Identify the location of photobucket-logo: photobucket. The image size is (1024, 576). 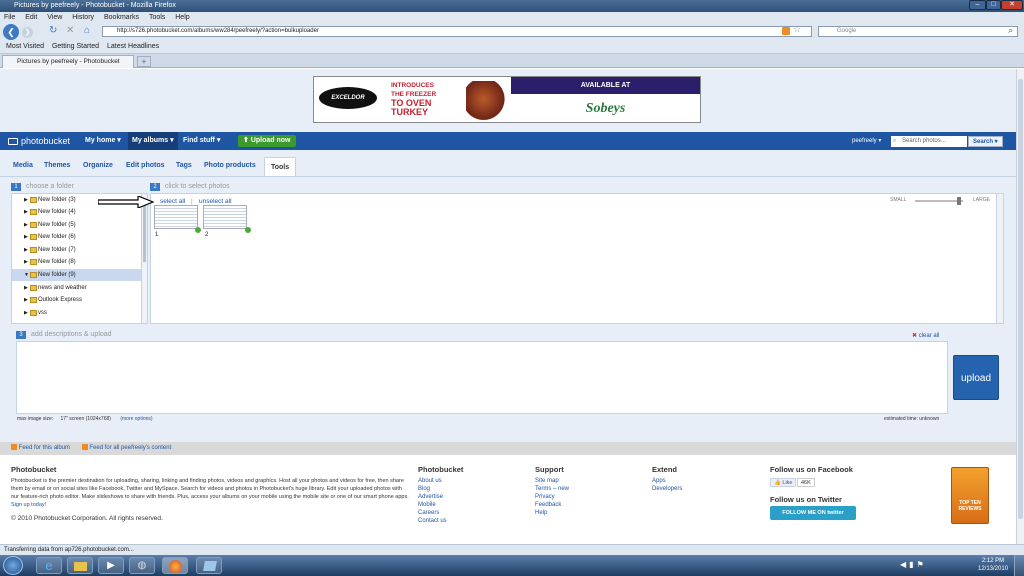
(39, 141).